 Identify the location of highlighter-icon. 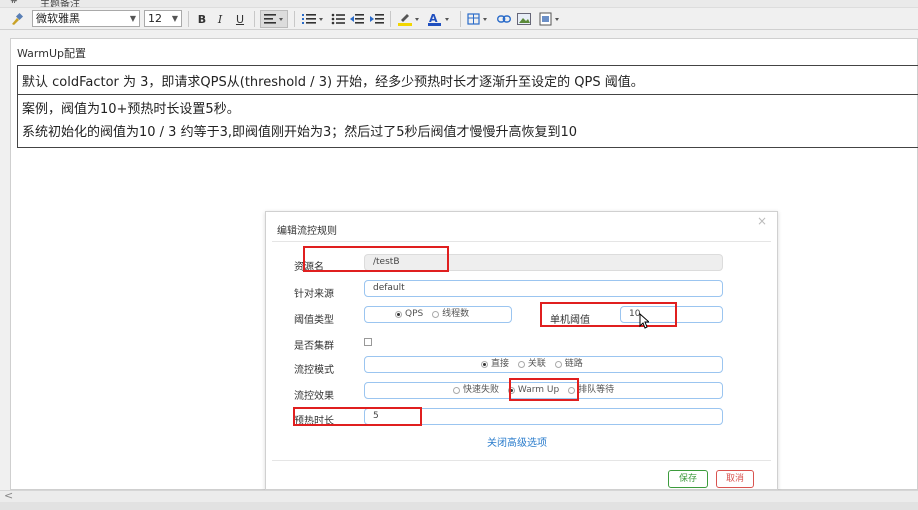
(408, 20).